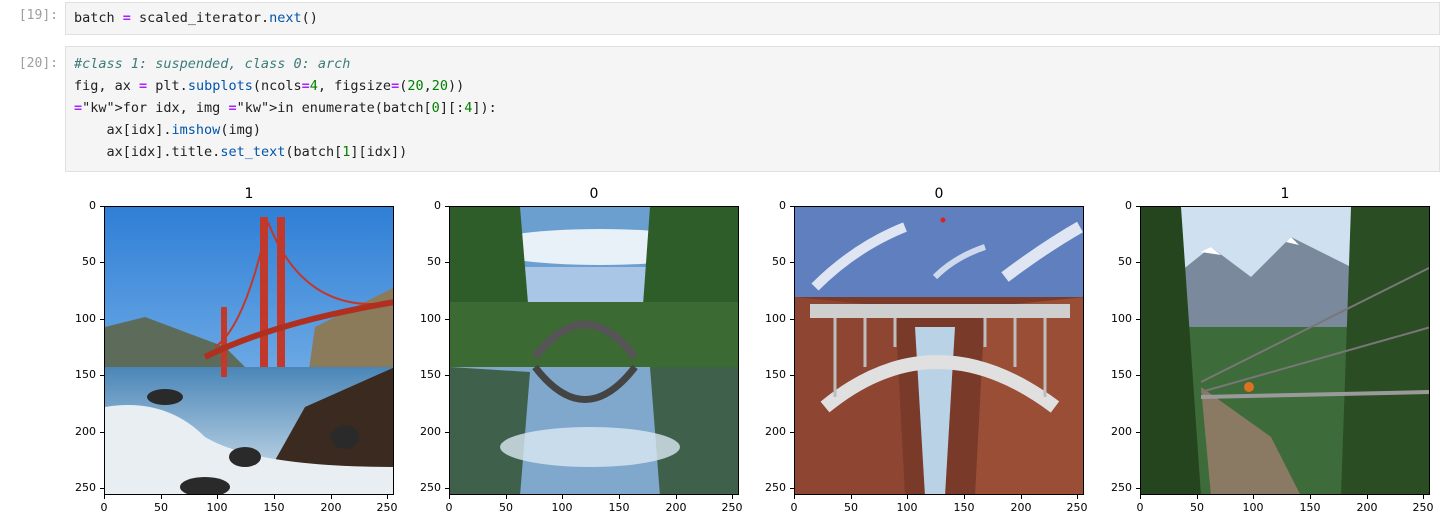 The height and width of the screenshot is (518, 1443). What do you see at coordinates (38, 15) in the screenshot?
I see `cell-prompt-19: [19]:` at bounding box center [38, 15].